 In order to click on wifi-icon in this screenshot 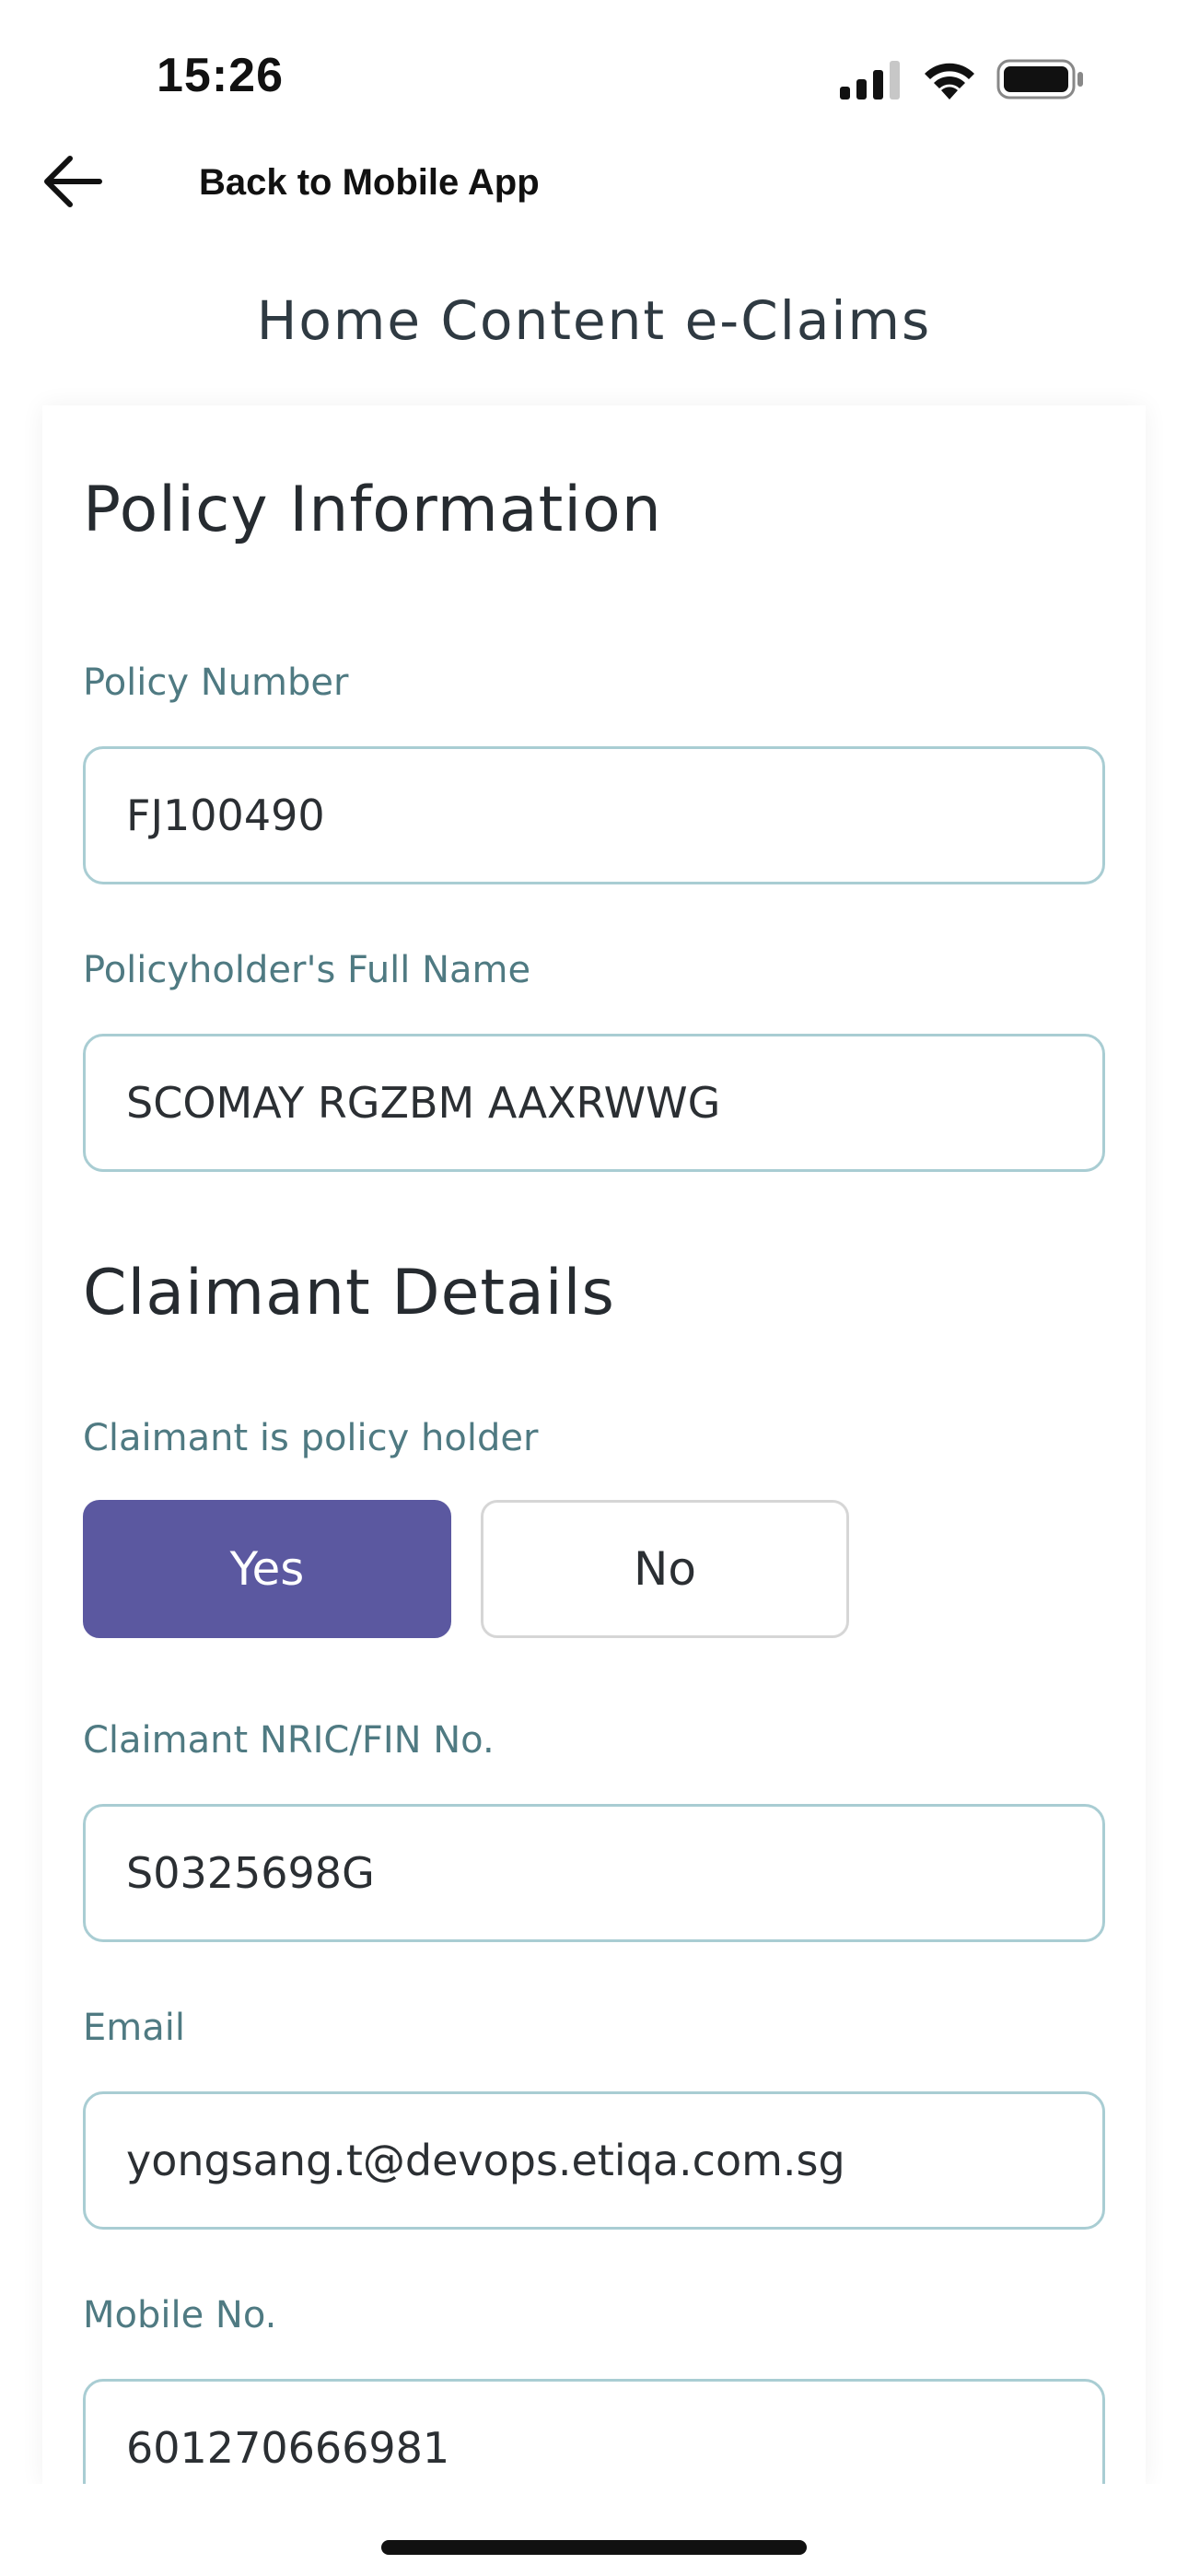, I will do `click(949, 81)`.